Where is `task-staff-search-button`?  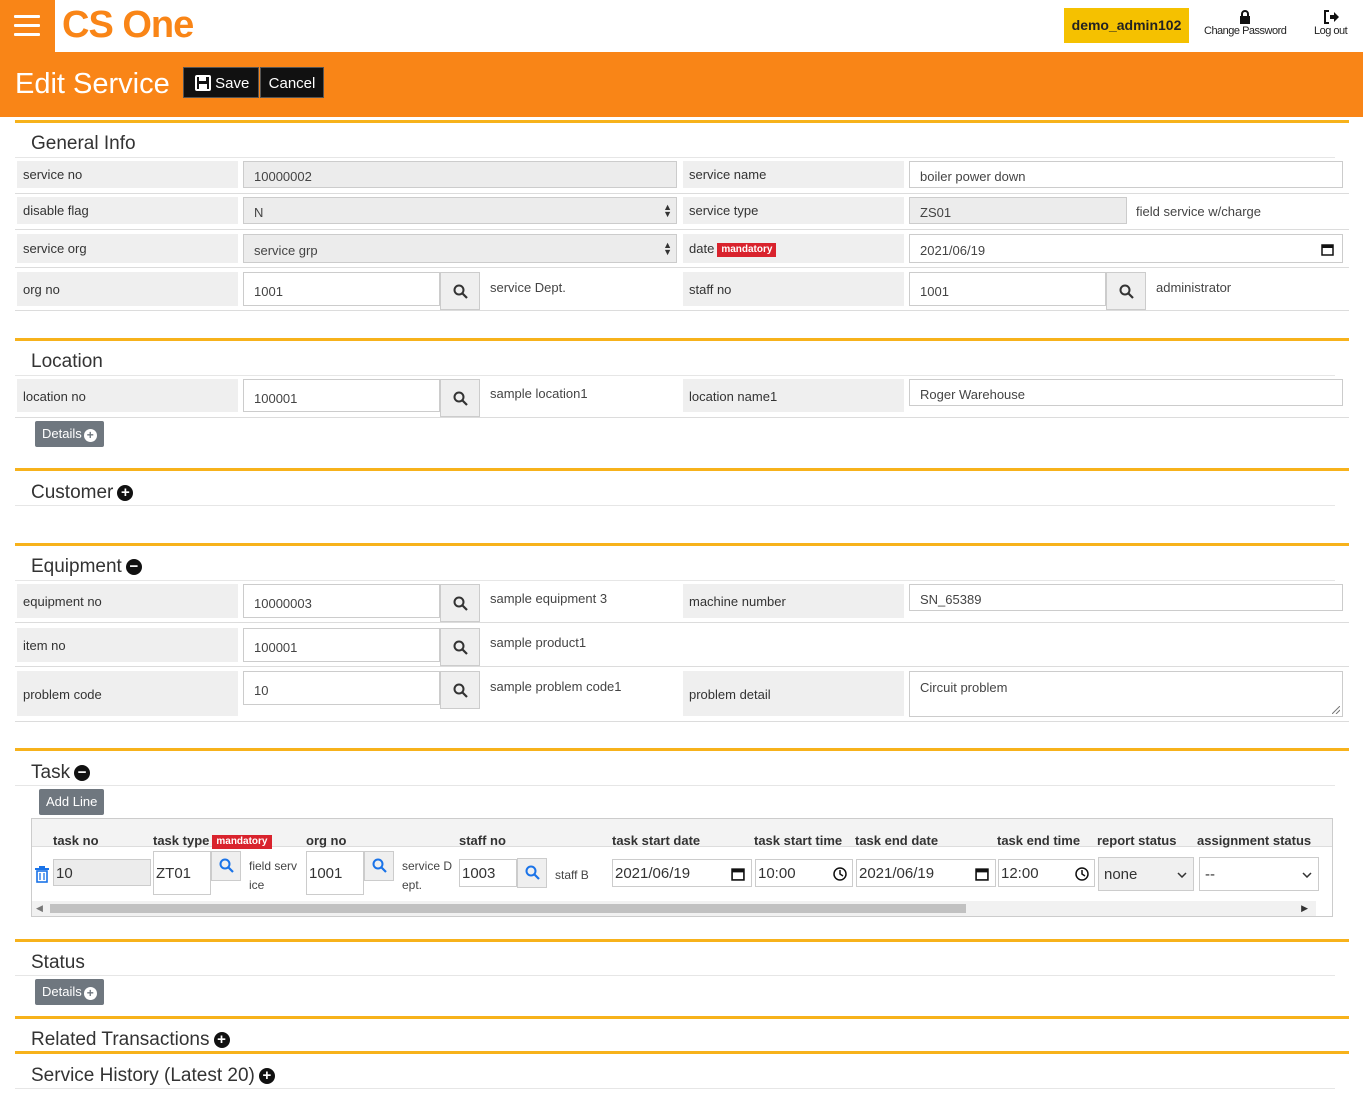 task-staff-search-button is located at coordinates (532, 873).